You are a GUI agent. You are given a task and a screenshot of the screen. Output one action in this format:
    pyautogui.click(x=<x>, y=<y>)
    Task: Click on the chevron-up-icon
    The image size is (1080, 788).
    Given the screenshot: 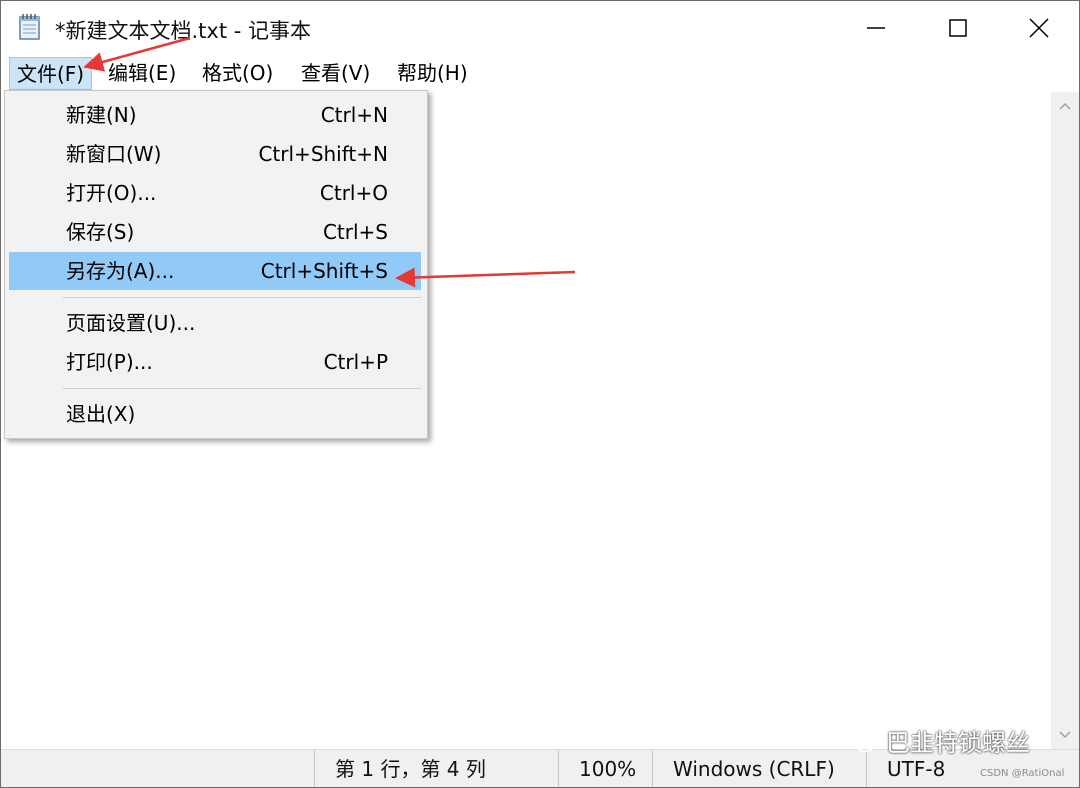 What is the action you would take?
    pyautogui.click(x=1065, y=106)
    